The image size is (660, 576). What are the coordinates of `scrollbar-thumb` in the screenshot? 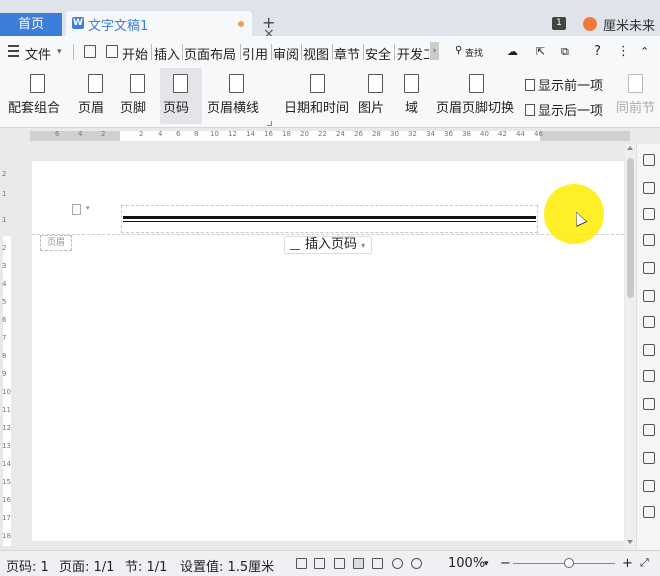 It's located at (630, 228).